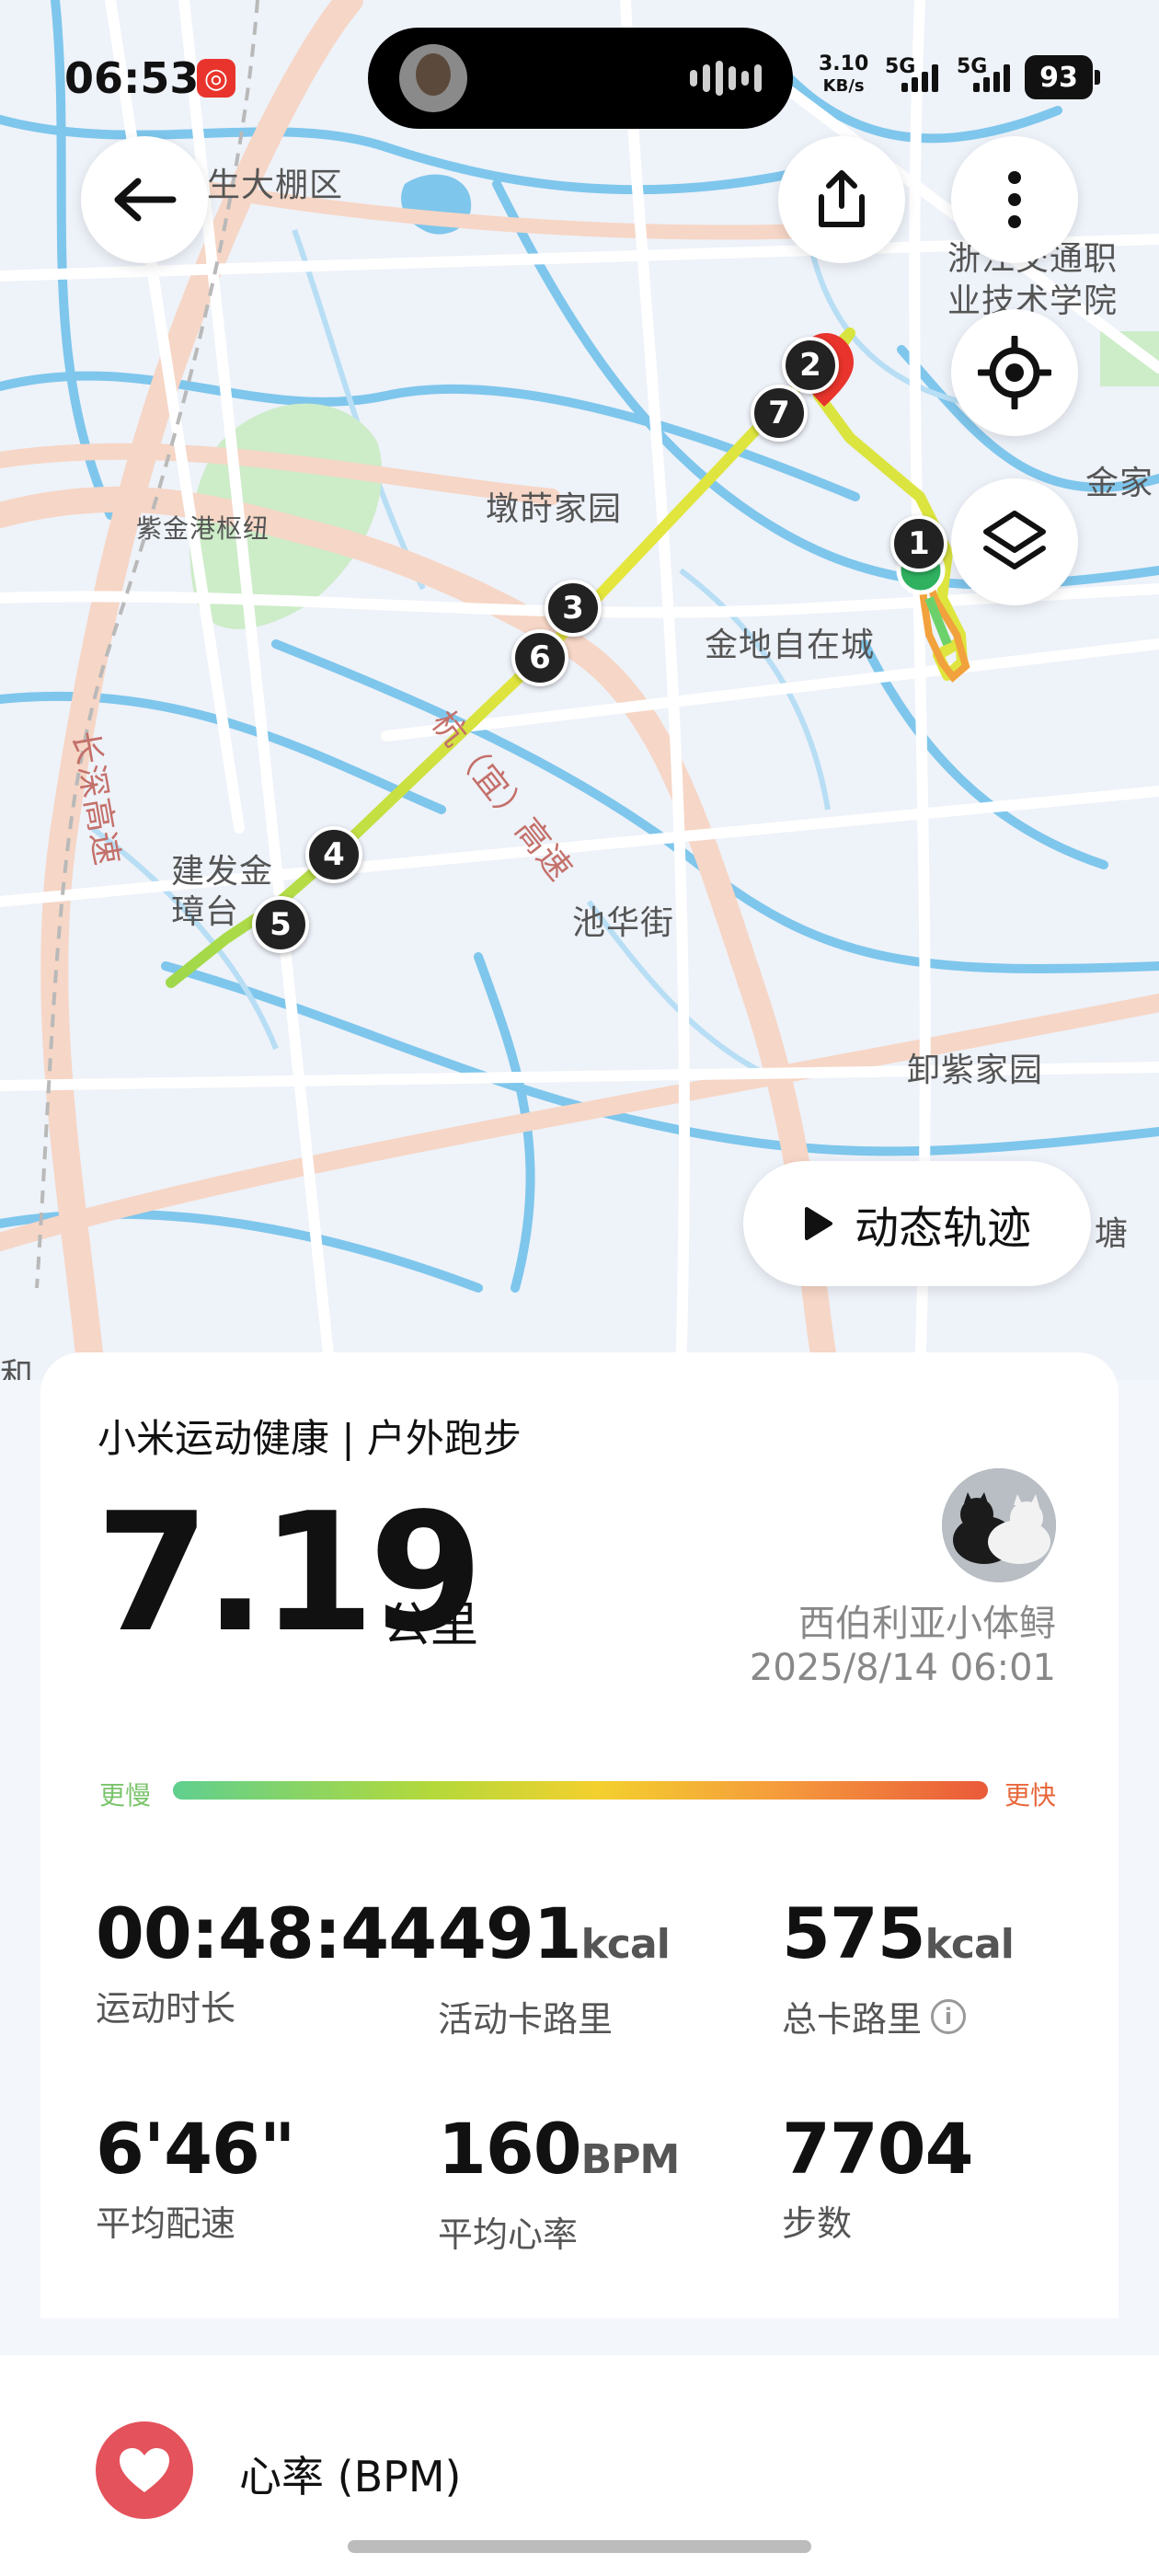 Image resolution: width=1159 pixels, height=2576 pixels. What do you see at coordinates (216, 78) in the screenshot?
I see `app-notification-icon: ◎` at bounding box center [216, 78].